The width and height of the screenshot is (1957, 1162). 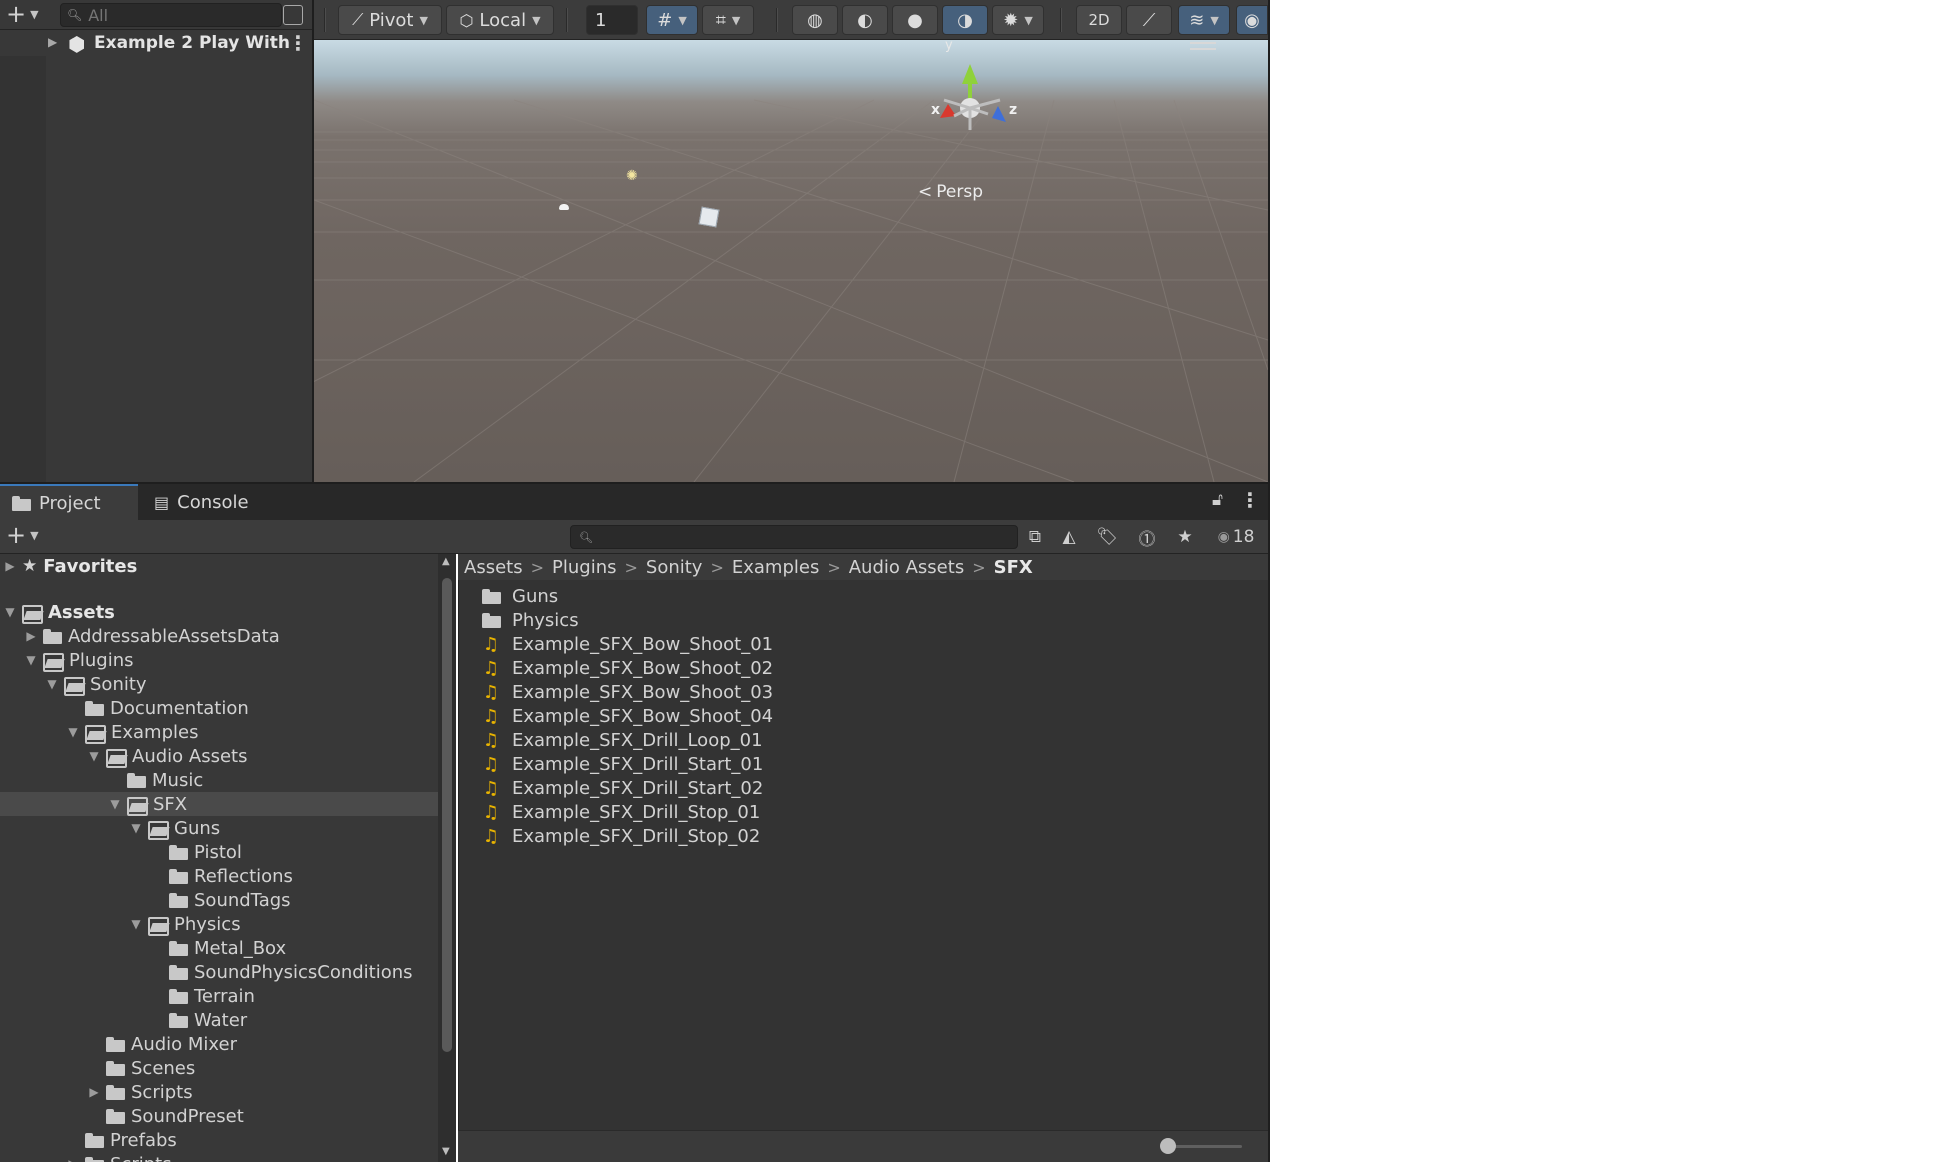 What do you see at coordinates (970, 105) in the screenshot?
I see `orientation-gizmo` at bounding box center [970, 105].